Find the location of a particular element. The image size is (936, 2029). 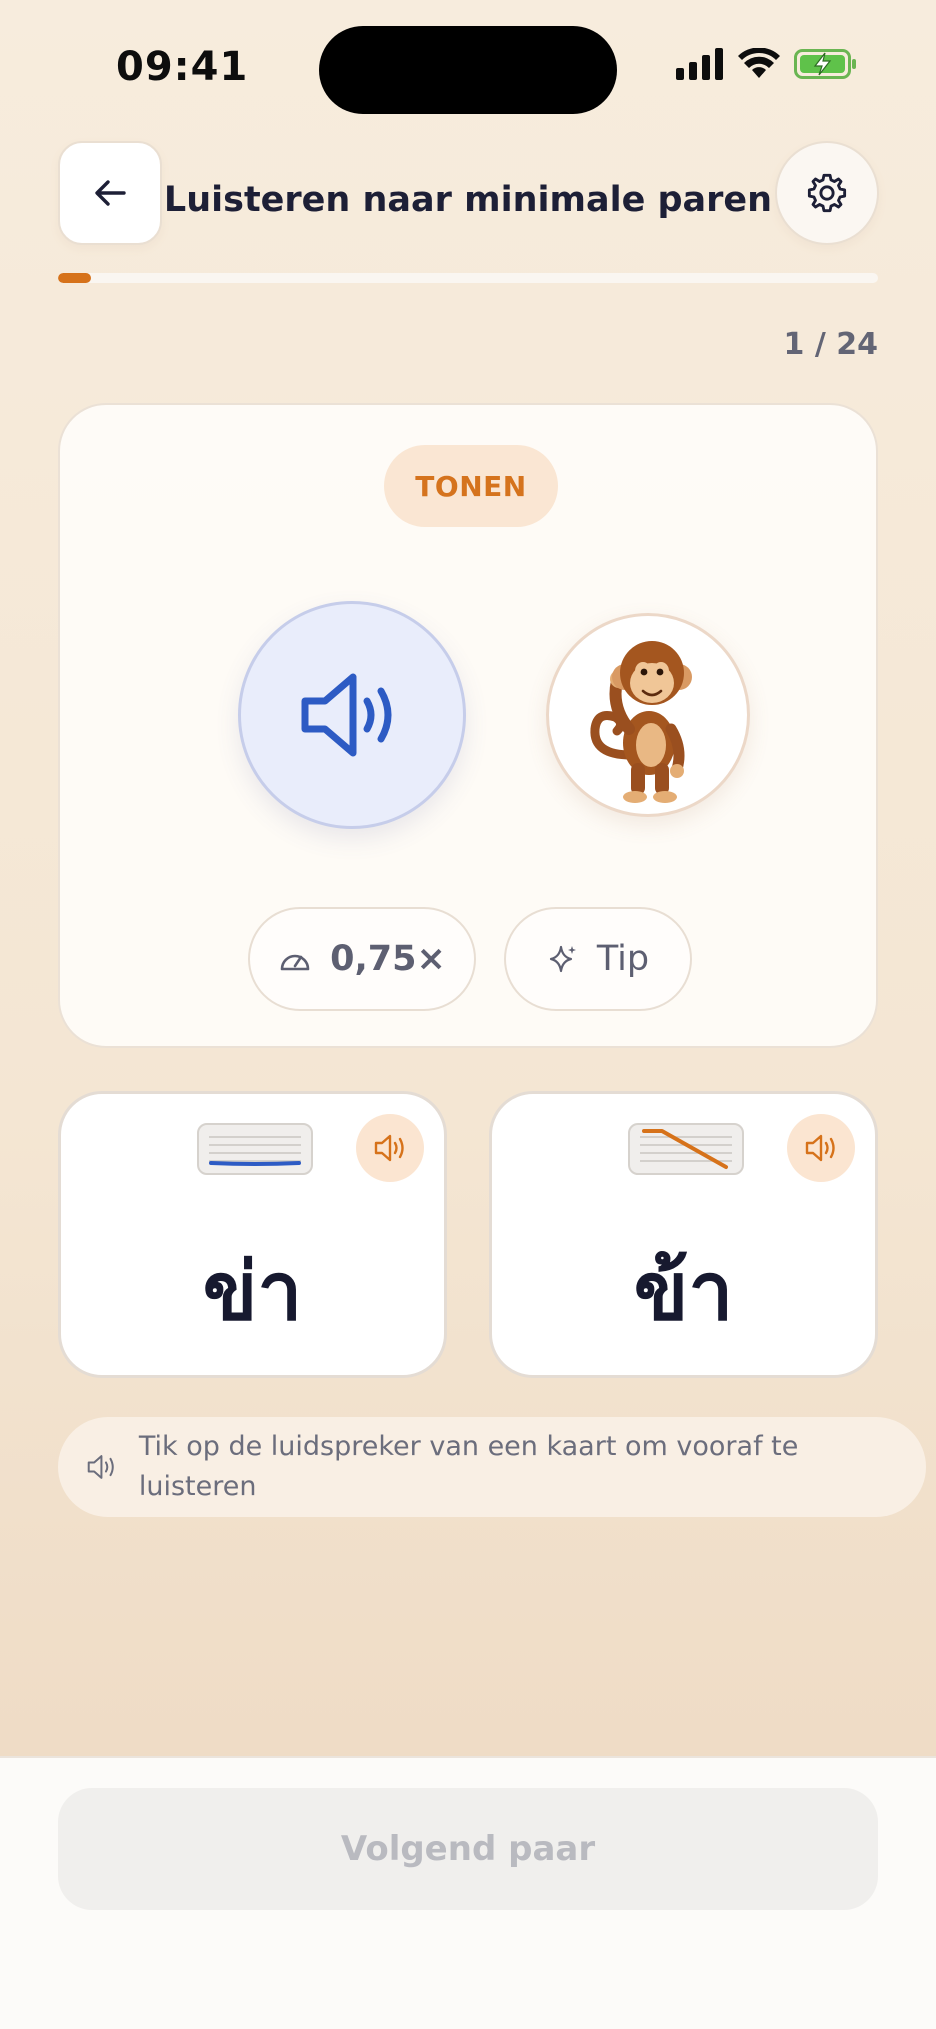

tip-label: Tip is located at coordinates (623, 959).